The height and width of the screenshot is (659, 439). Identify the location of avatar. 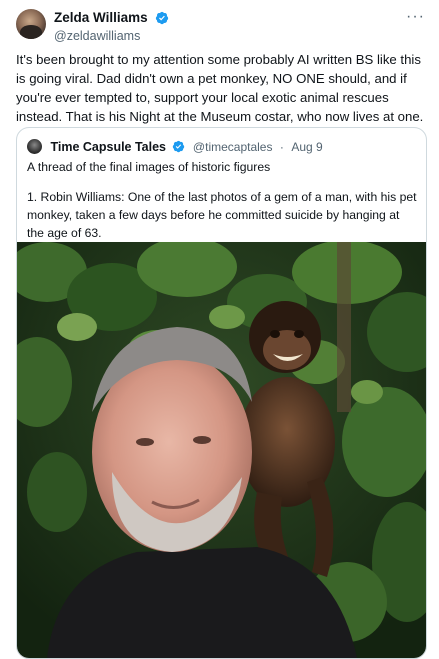
(31, 24).